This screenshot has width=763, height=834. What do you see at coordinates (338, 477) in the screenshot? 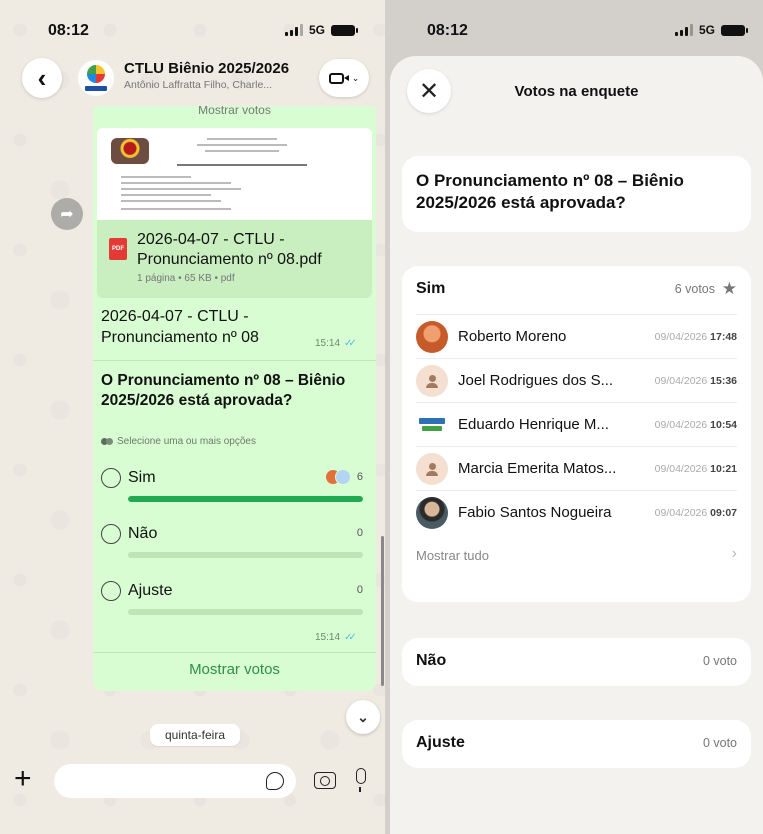
I see `voter-avatars` at bounding box center [338, 477].